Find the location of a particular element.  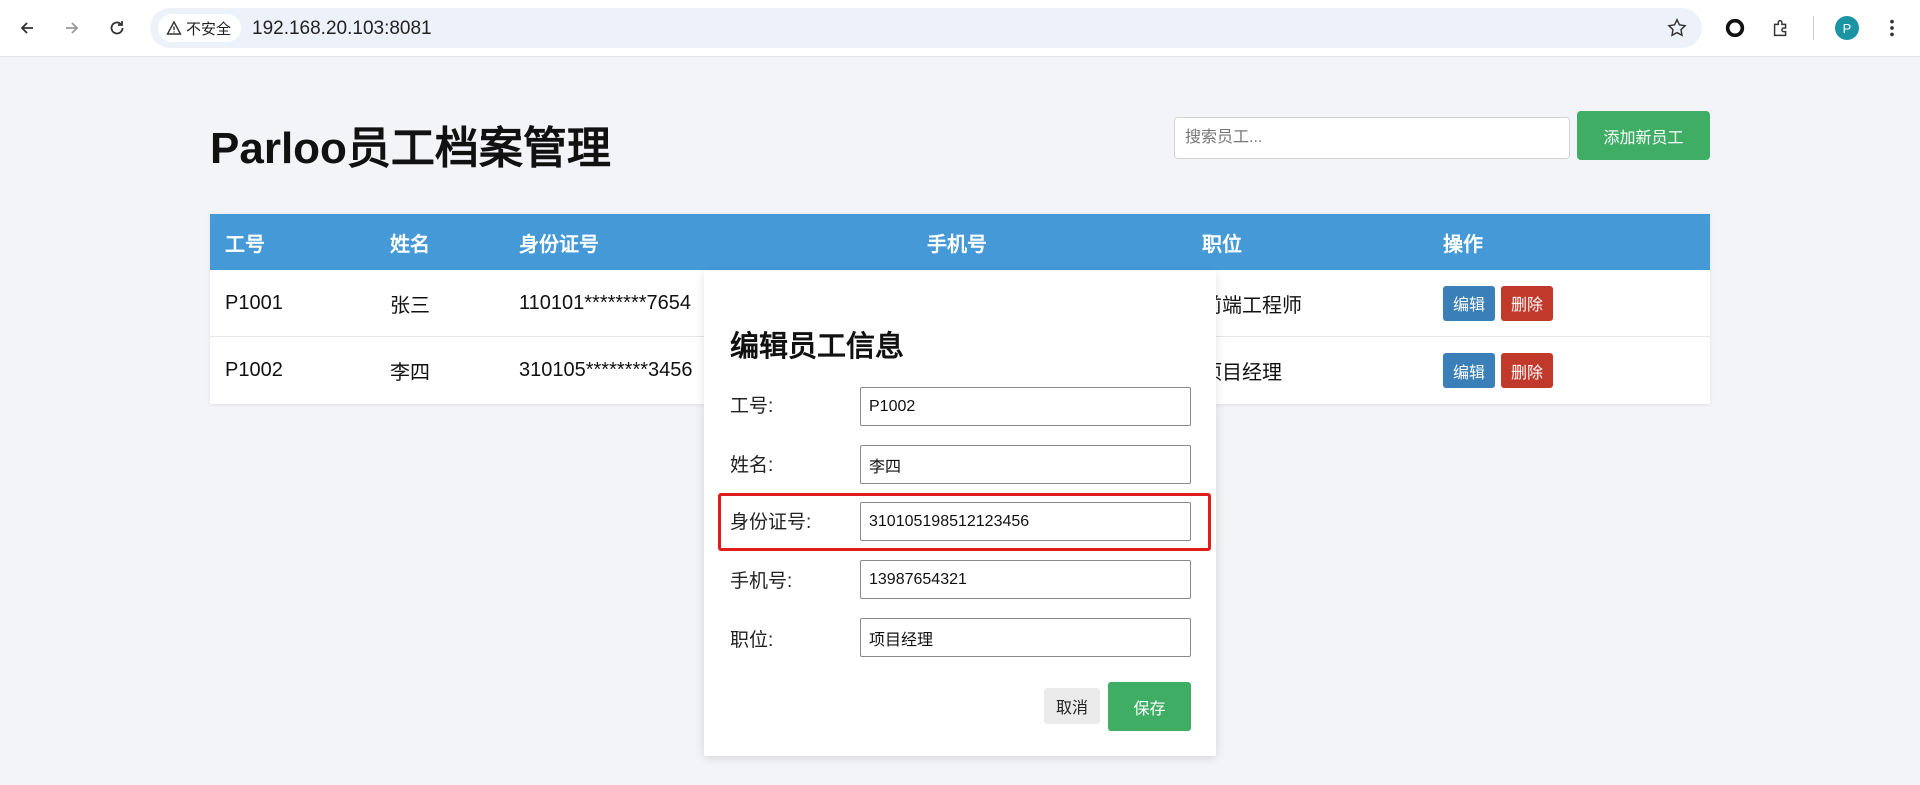

field-label-name: 姓名: is located at coordinates (752, 465).